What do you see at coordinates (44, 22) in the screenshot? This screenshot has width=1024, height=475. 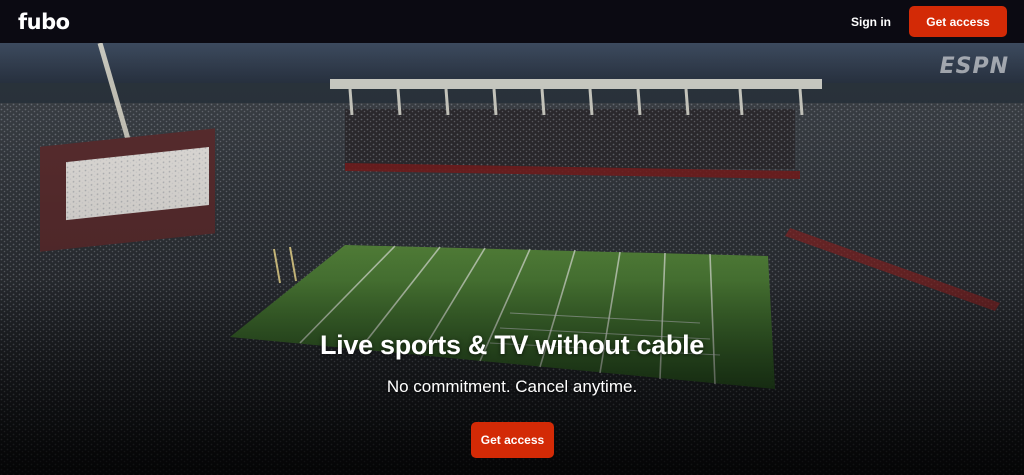 I see `fubo-logo: fubo` at bounding box center [44, 22].